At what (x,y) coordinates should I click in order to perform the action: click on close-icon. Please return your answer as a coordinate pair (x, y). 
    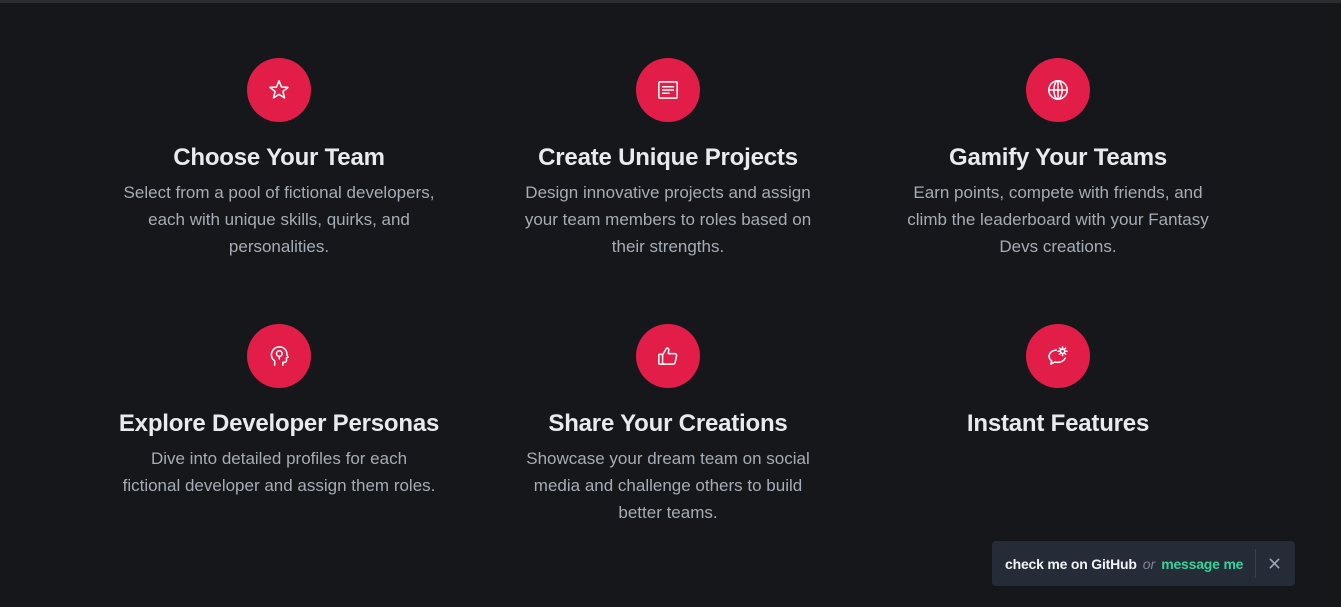
    Looking at the image, I should click on (1274, 563).